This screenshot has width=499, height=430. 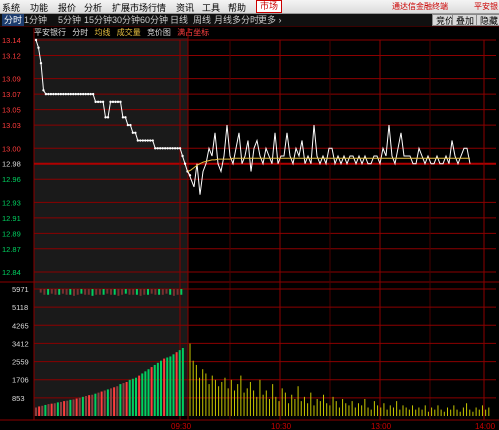 What do you see at coordinates (11, 249) in the screenshot?
I see `price-tick-label: 12.87` at bounding box center [11, 249].